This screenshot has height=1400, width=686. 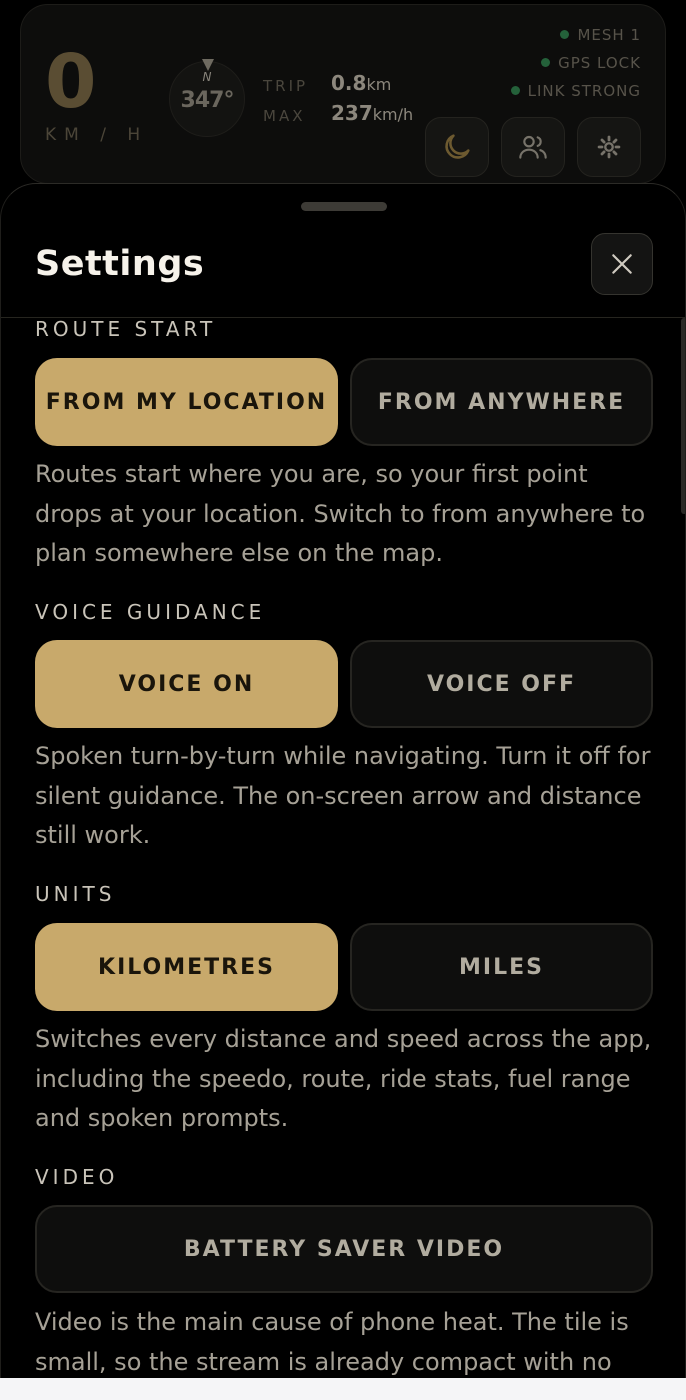 I want to click on night-mode-button, so click(x=457, y=147).